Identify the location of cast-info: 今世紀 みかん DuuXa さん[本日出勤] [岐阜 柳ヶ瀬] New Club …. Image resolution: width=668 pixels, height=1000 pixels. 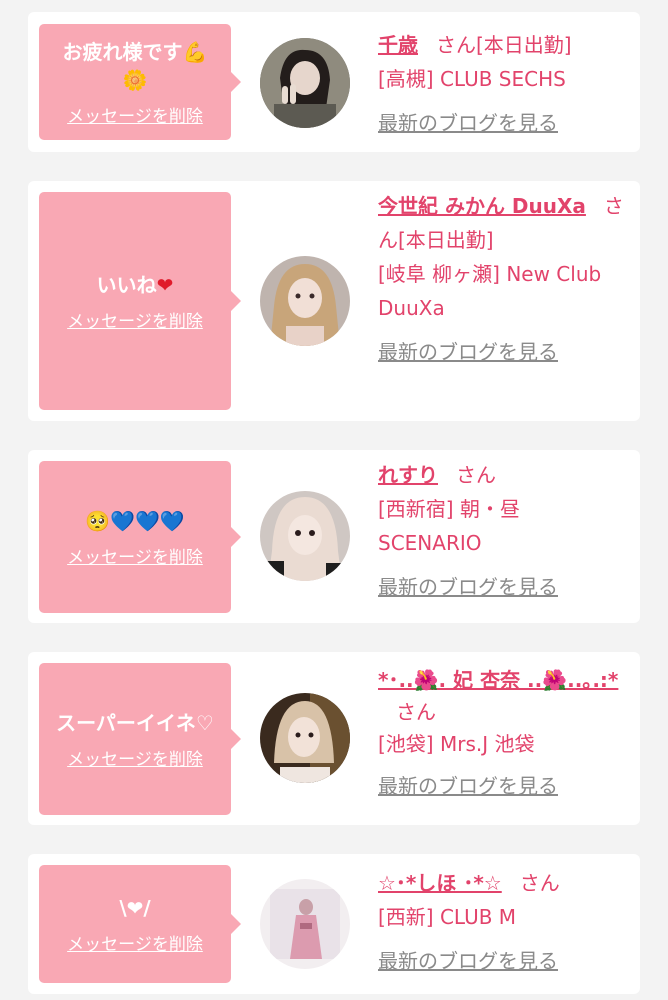
(503, 279).